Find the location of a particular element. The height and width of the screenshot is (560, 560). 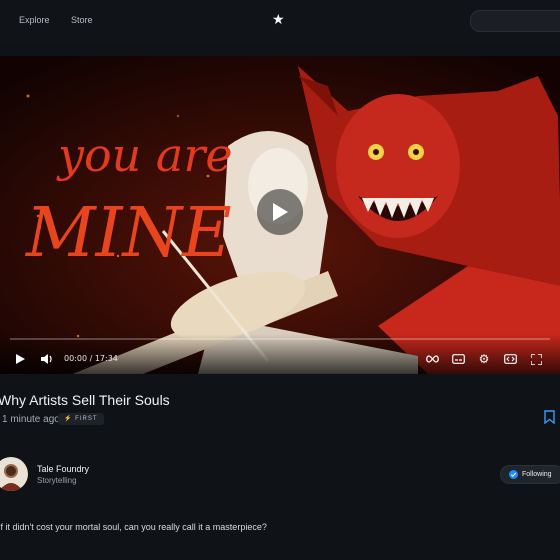

badge-label: FIRST is located at coordinates (86, 419).